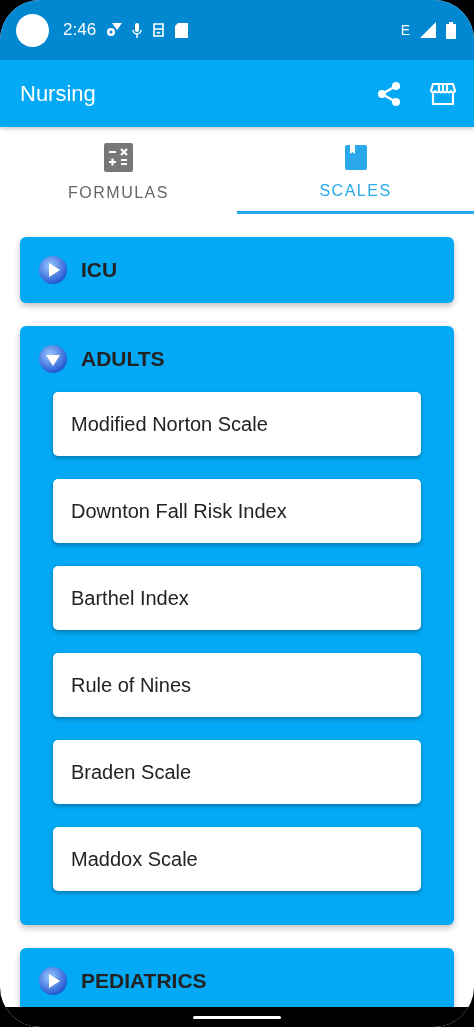 The width and height of the screenshot is (474, 1027). What do you see at coordinates (53, 359) in the screenshot?
I see `expand-down-icon` at bounding box center [53, 359].